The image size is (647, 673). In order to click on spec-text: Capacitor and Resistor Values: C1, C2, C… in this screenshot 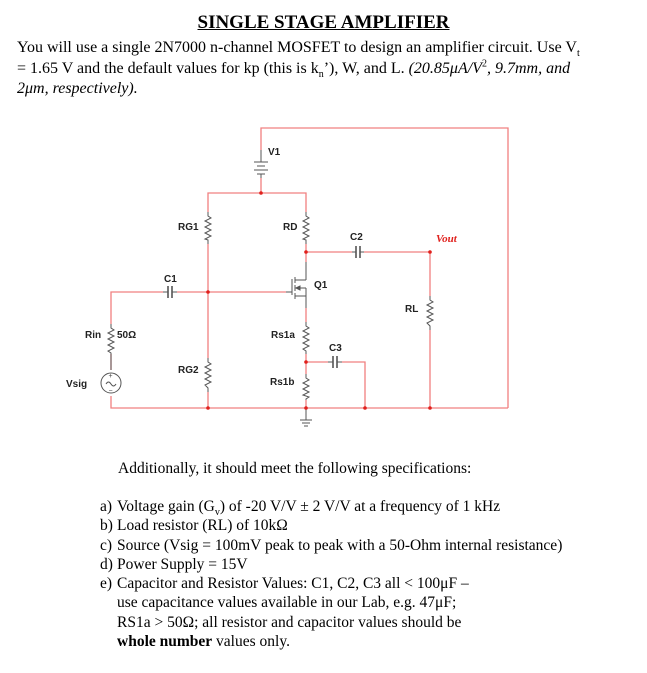, I will do `click(293, 584)`.